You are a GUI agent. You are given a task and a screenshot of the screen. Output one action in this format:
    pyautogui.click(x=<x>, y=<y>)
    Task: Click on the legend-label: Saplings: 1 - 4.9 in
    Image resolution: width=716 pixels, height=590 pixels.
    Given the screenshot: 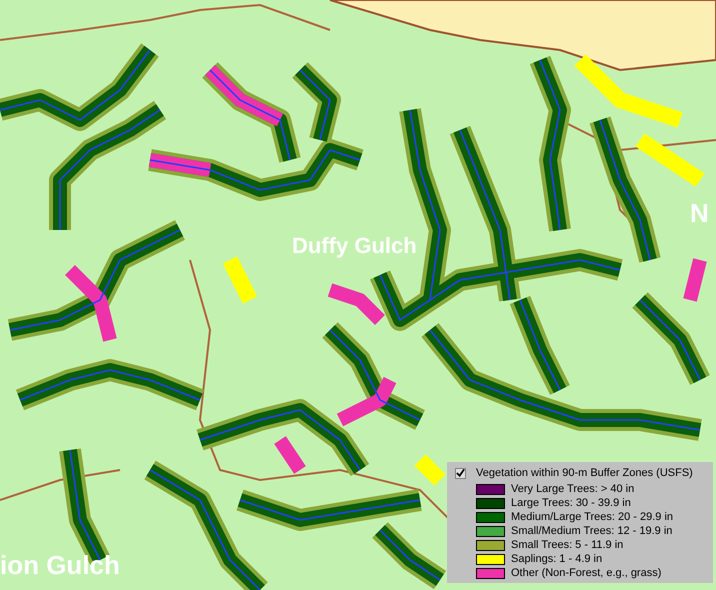 What is the action you would take?
    pyautogui.click(x=556, y=559)
    